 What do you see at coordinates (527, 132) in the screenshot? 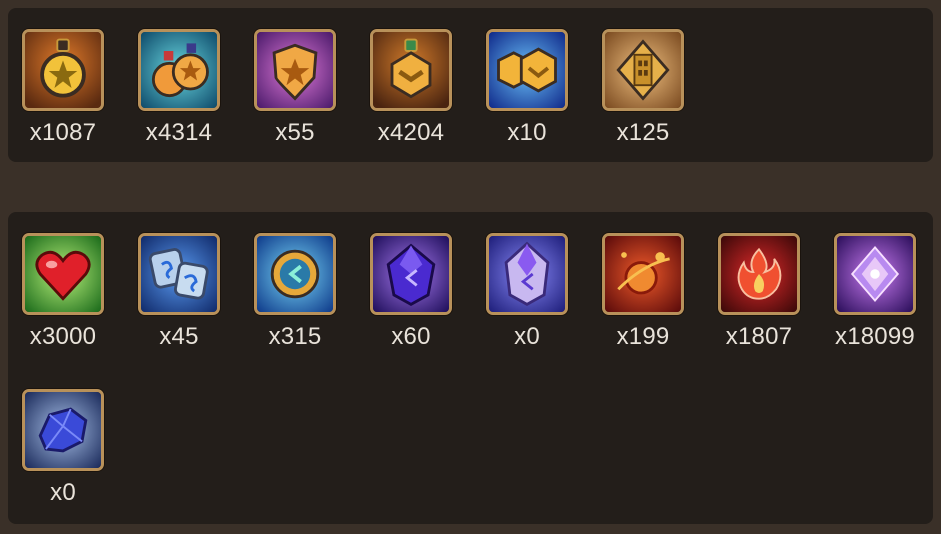
I see `medal-count: x10` at bounding box center [527, 132].